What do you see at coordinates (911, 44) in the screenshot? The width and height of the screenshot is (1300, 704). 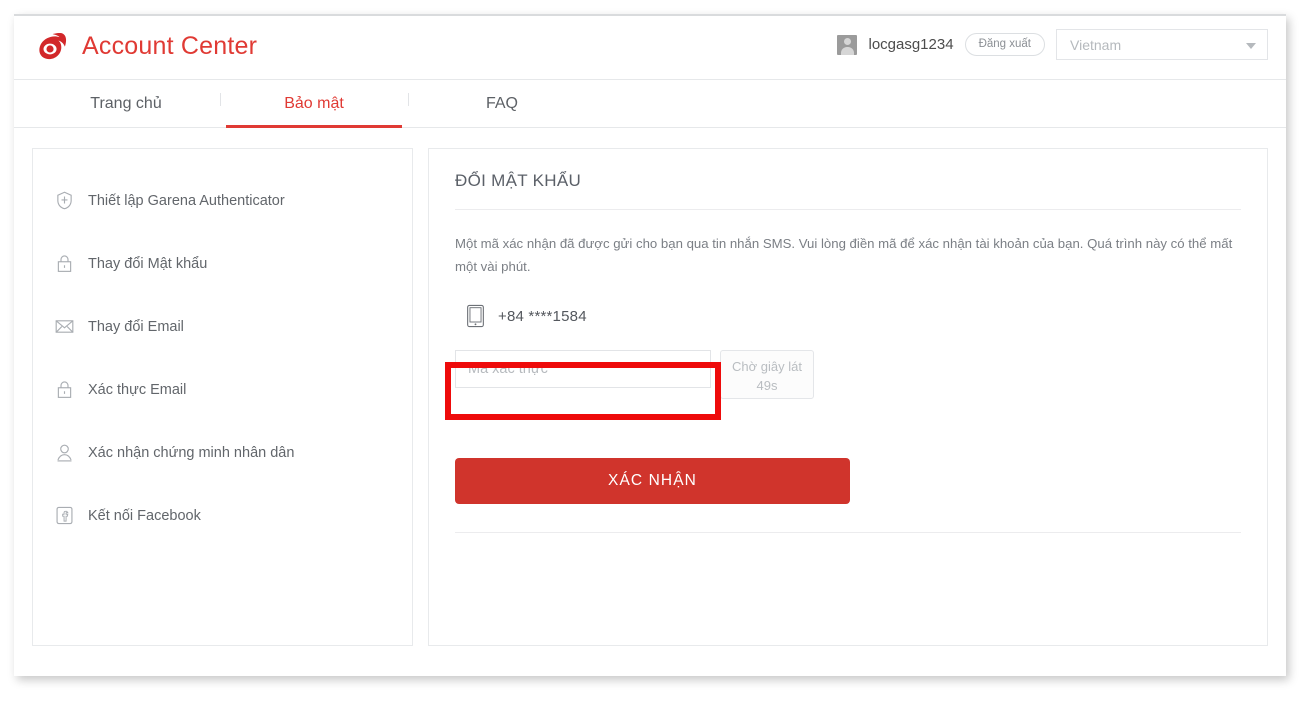 I see `username-label: locgasg1234` at bounding box center [911, 44].